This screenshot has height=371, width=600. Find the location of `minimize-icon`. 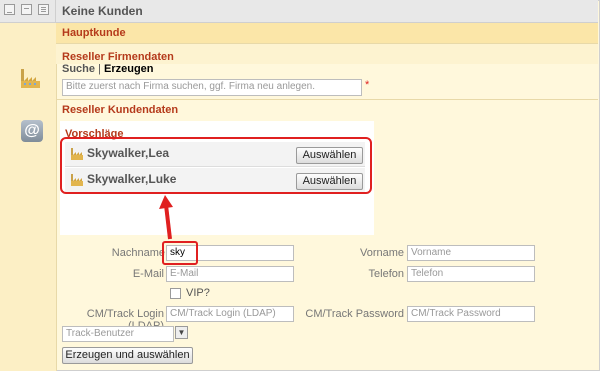

minimize-icon is located at coordinates (9, 9).